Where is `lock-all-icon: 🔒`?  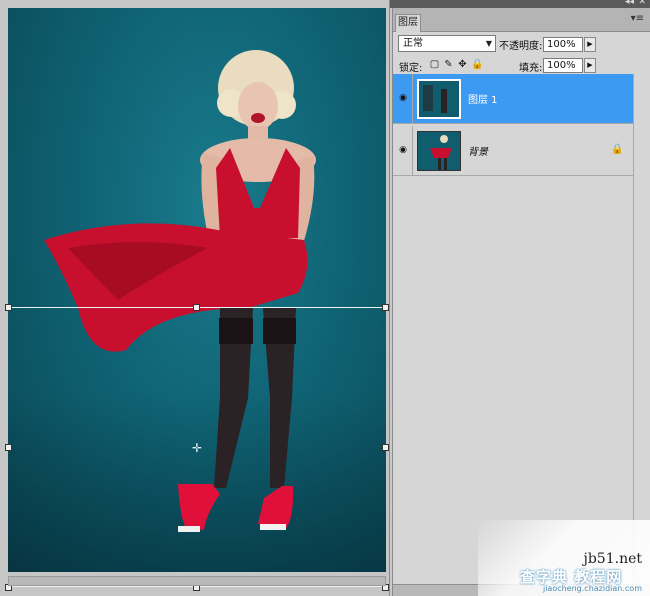
lock-all-icon: 🔒 is located at coordinates (477, 64).